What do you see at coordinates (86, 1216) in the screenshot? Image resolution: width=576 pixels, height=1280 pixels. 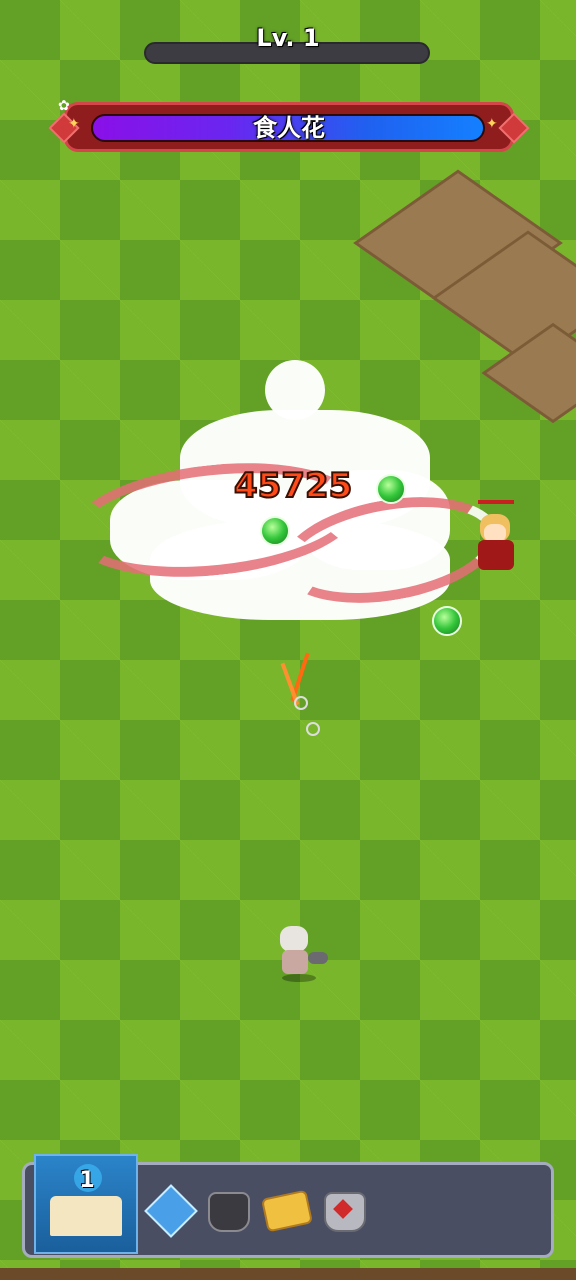 I see `book-icon` at bounding box center [86, 1216].